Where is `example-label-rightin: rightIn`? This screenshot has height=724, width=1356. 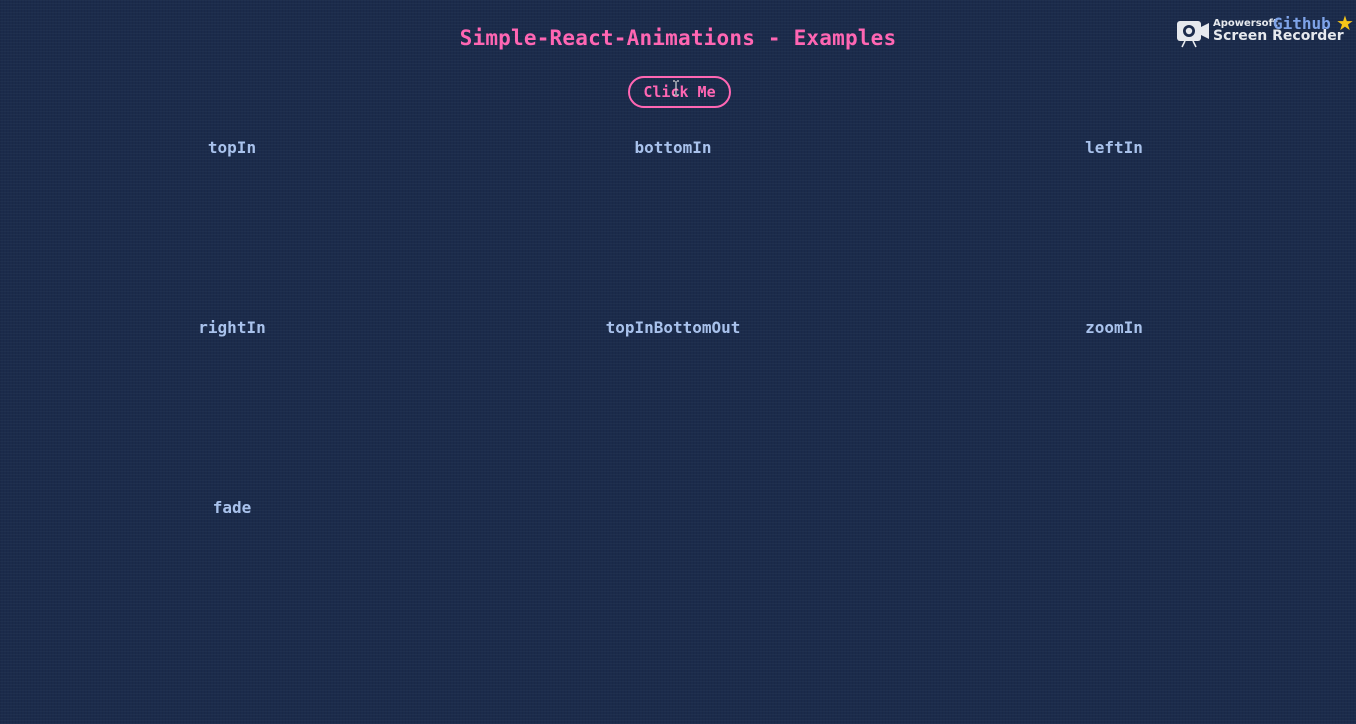 example-label-rightin: rightIn is located at coordinates (232, 327).